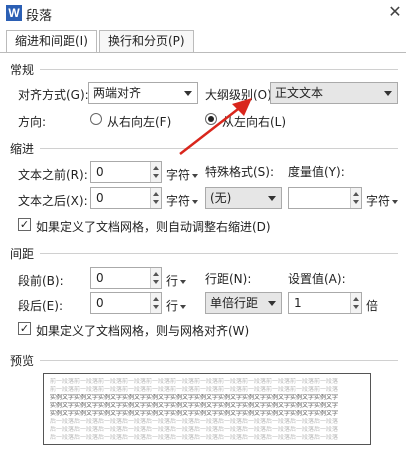 The height and width of the screenshot is (449, 406). I want to click on close-icon: ✕, so click(395, 12).